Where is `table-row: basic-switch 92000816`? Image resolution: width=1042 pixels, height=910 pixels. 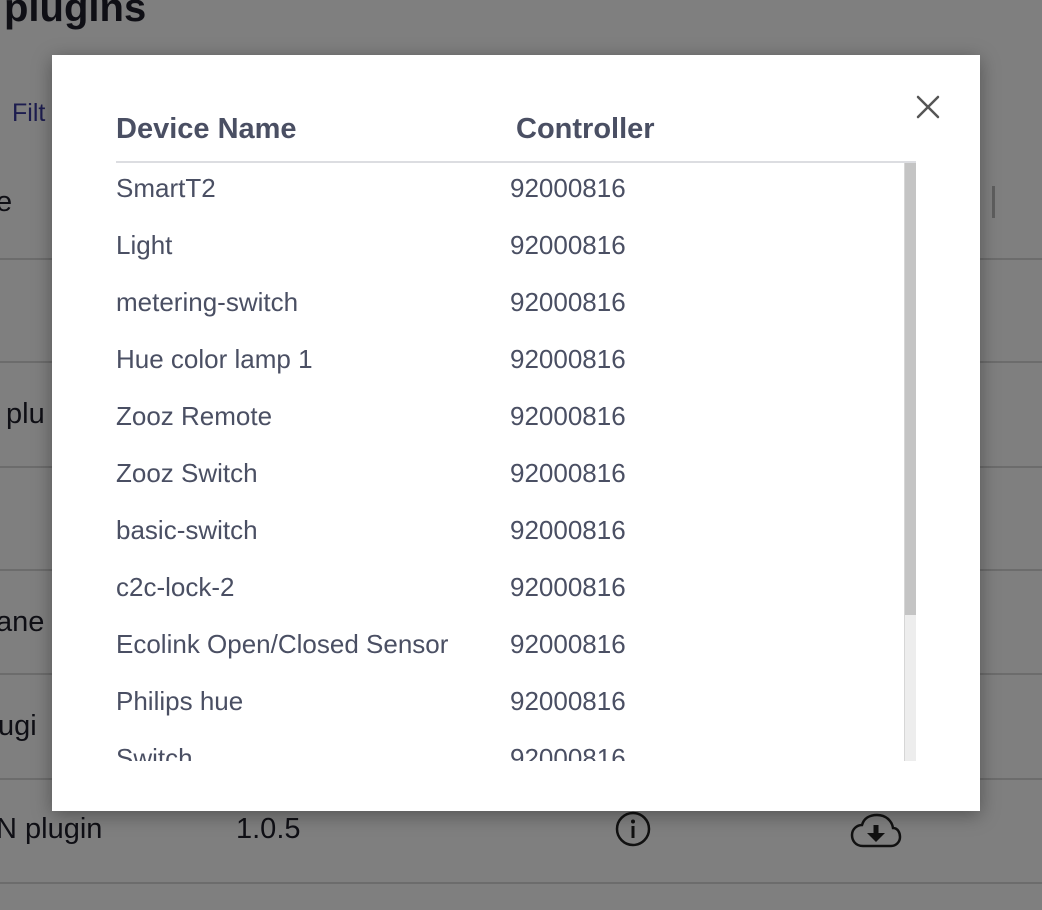
table-row: basic-switch 92000816 is located at coordinates (510, 533).